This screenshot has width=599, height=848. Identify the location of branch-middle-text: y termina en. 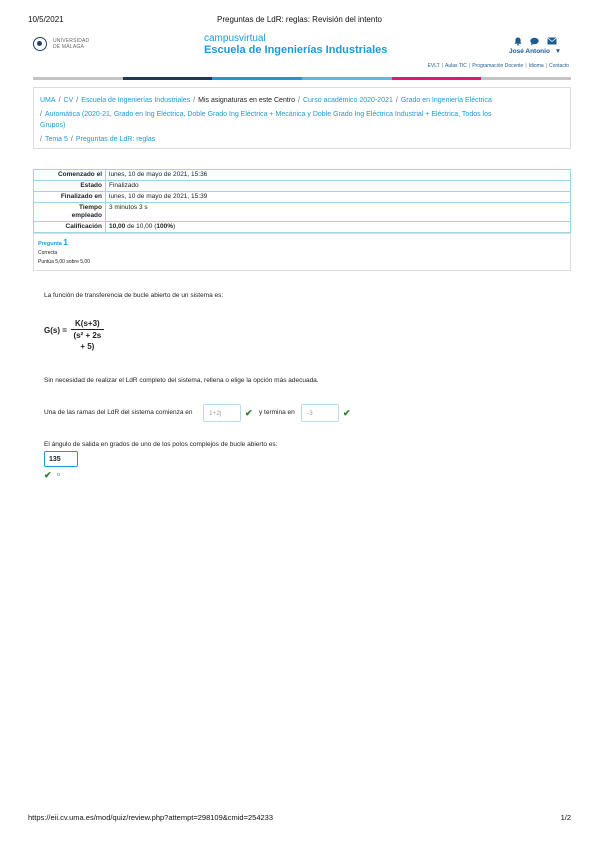
(277, 412).